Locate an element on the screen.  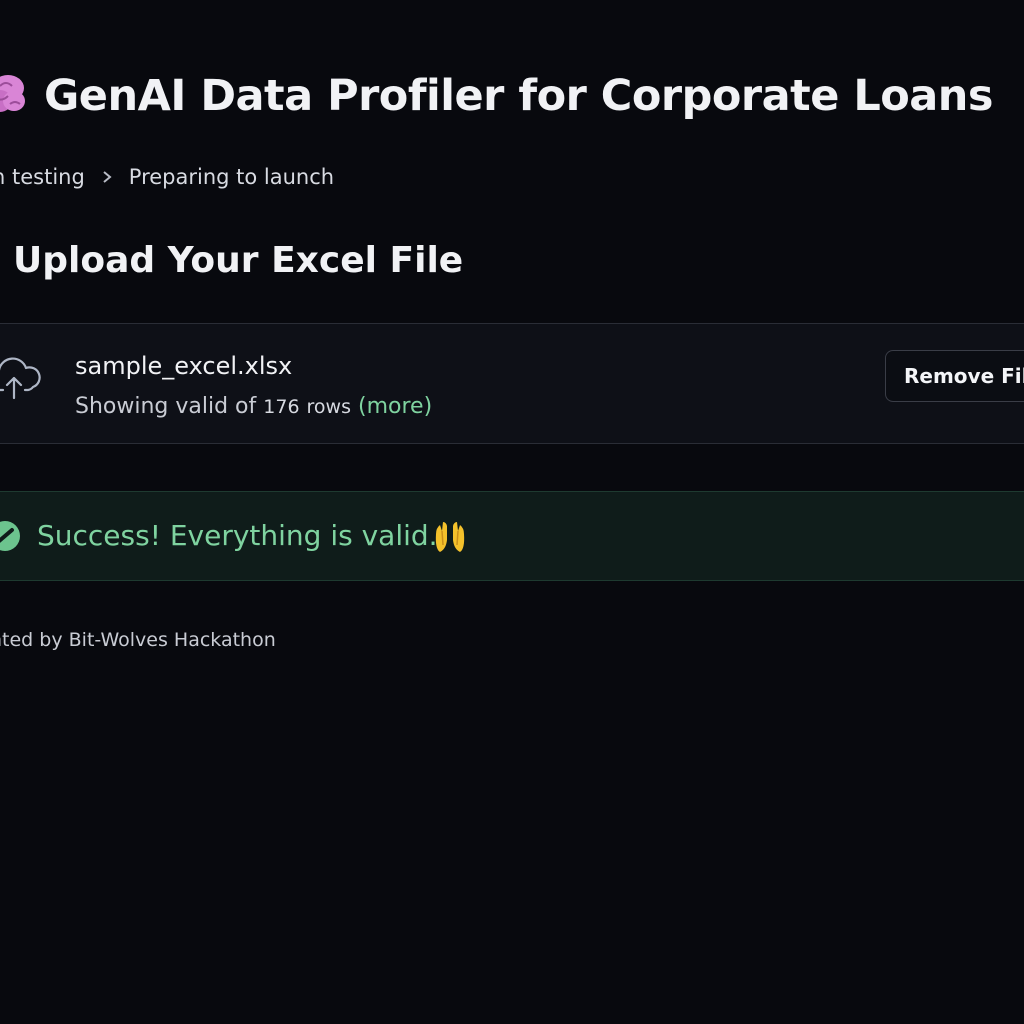
raising-hands-icon is located at coordinates (450, 537).